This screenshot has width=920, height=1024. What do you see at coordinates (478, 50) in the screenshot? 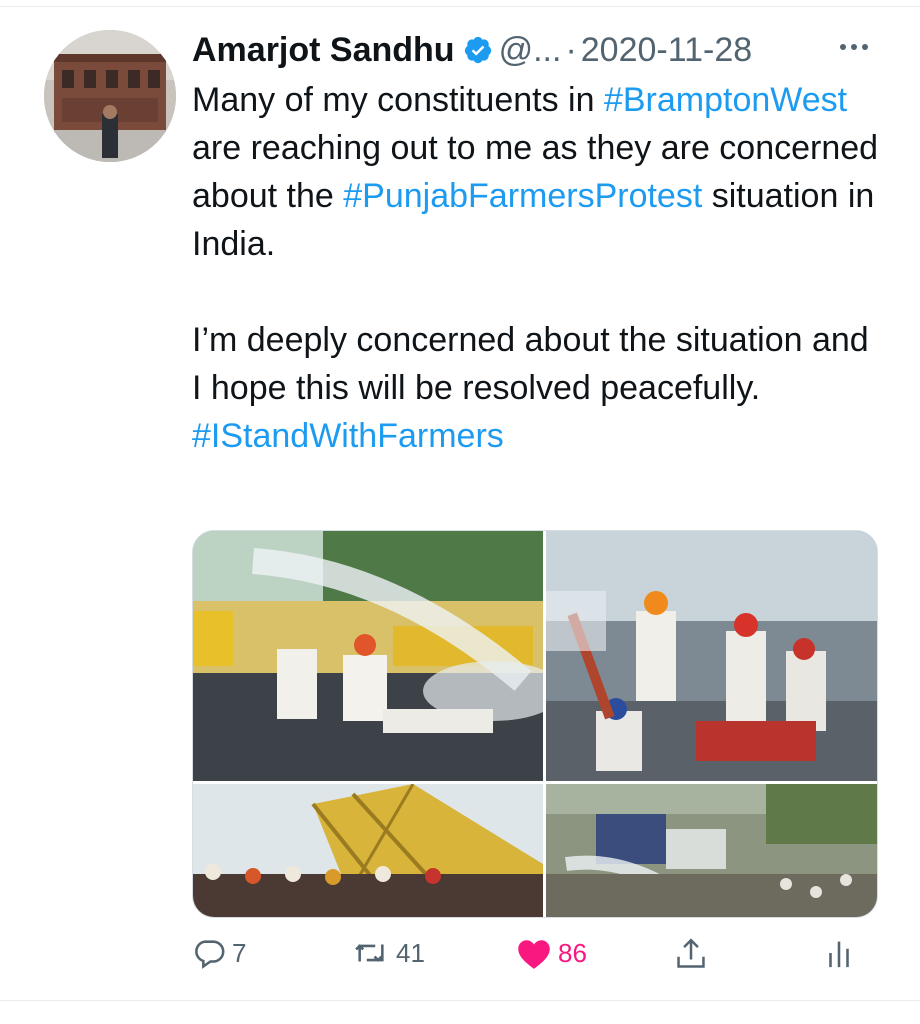
I see `verified-badge-icon` at bounding box center [478, 50].